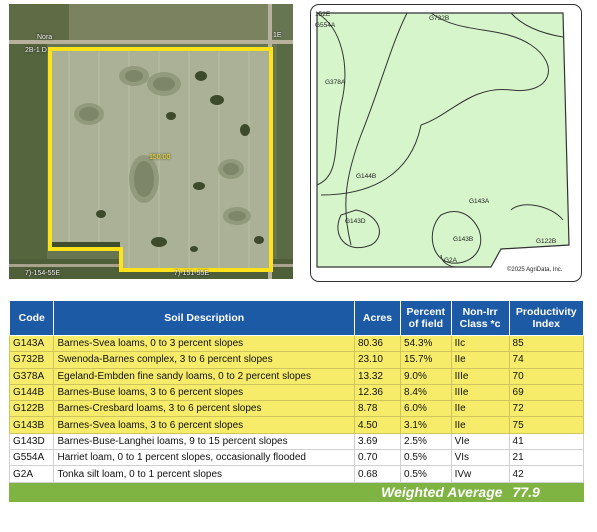  Describe the element at coordinates (546, 458) in the screenshot. I see `cell-productivity: 21` at that location.